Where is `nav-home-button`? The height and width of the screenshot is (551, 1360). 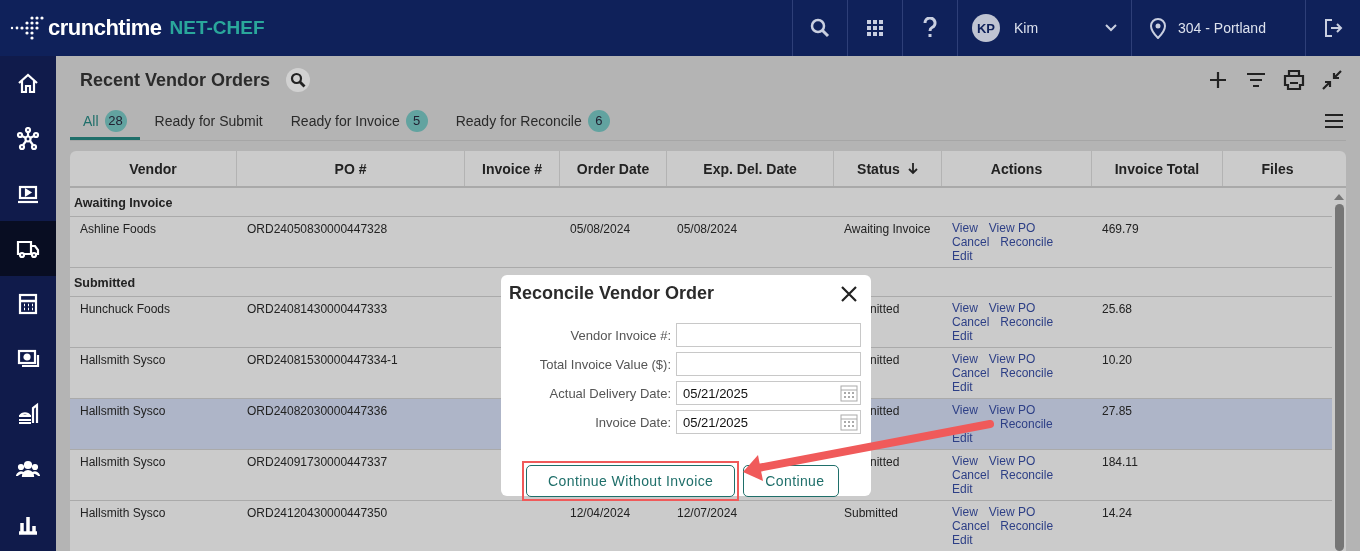 nav-home-button is located at coordinates (28, 83).